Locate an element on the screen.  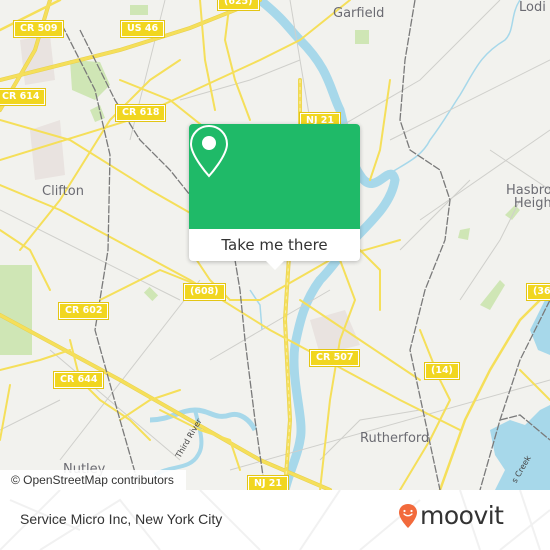
place-rutherford: Rutherford is located at coordinates (395, 438).